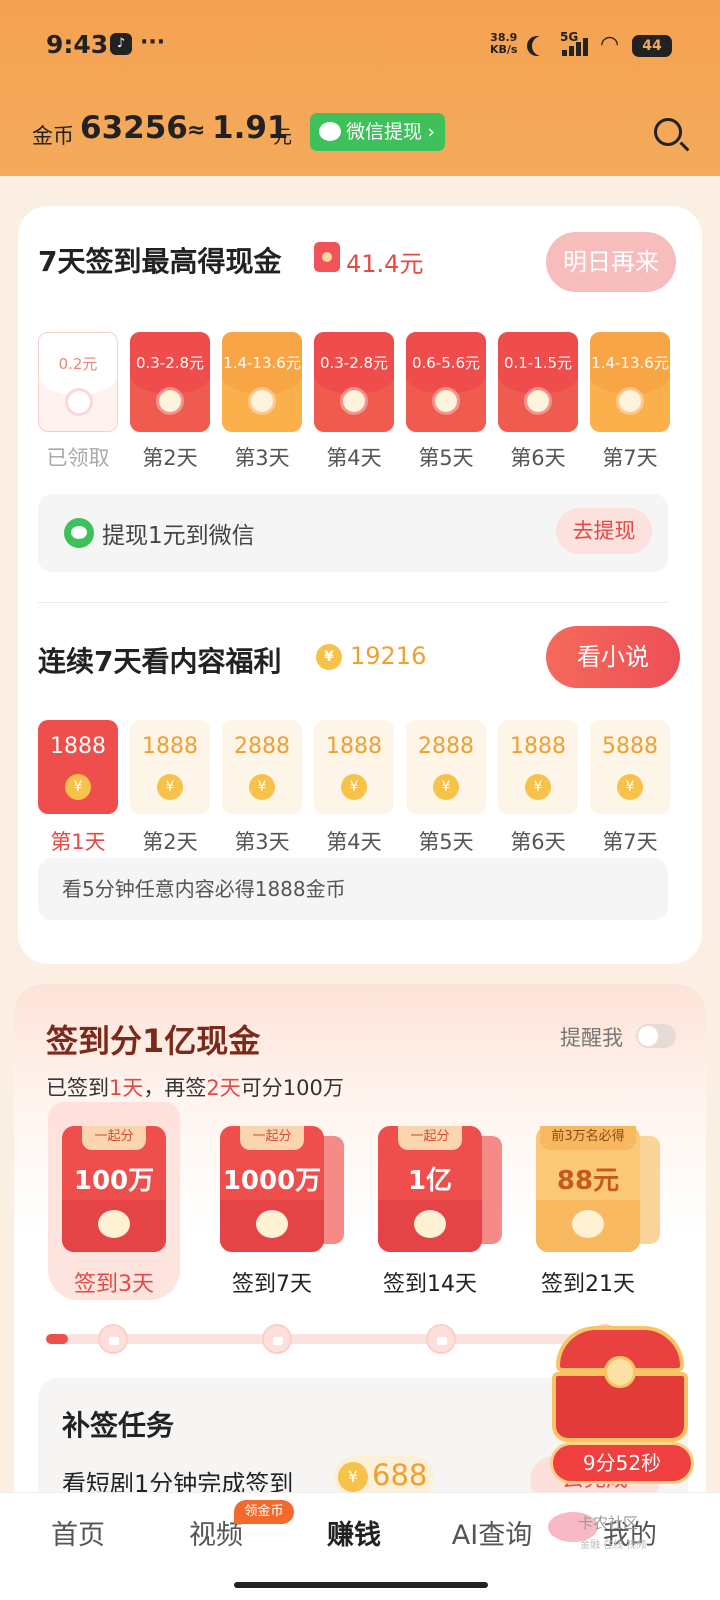  What do you see at coordinates (538, 382) in the screenshot?
I see `checkin-day-6: 0.1-1.5元` at bounding box center [538, 382].